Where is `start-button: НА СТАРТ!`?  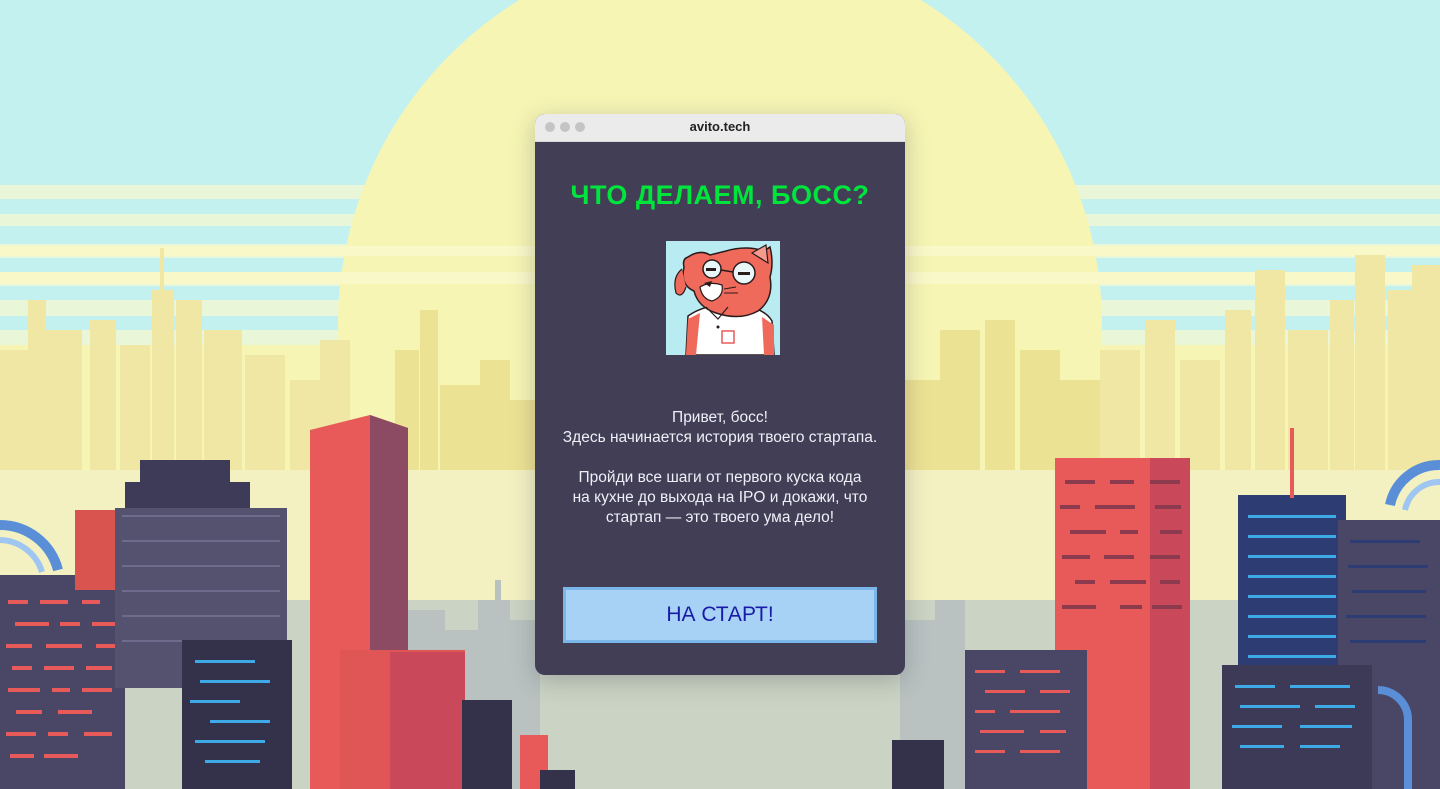
start-button: НА СТАРТ! is located at coordinates (720, 615).